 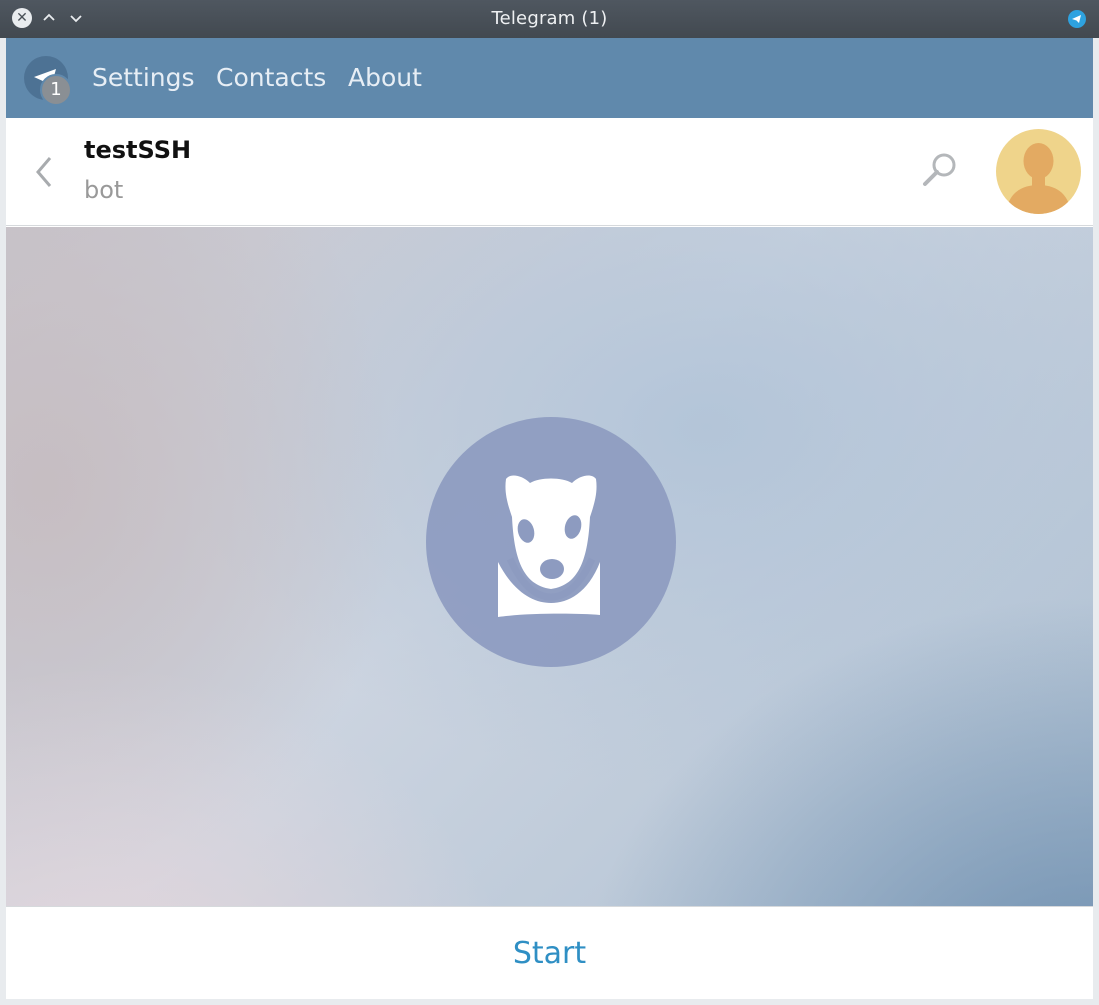 I want to click on telegram-tray-icon, so click(x=1077, y=19).